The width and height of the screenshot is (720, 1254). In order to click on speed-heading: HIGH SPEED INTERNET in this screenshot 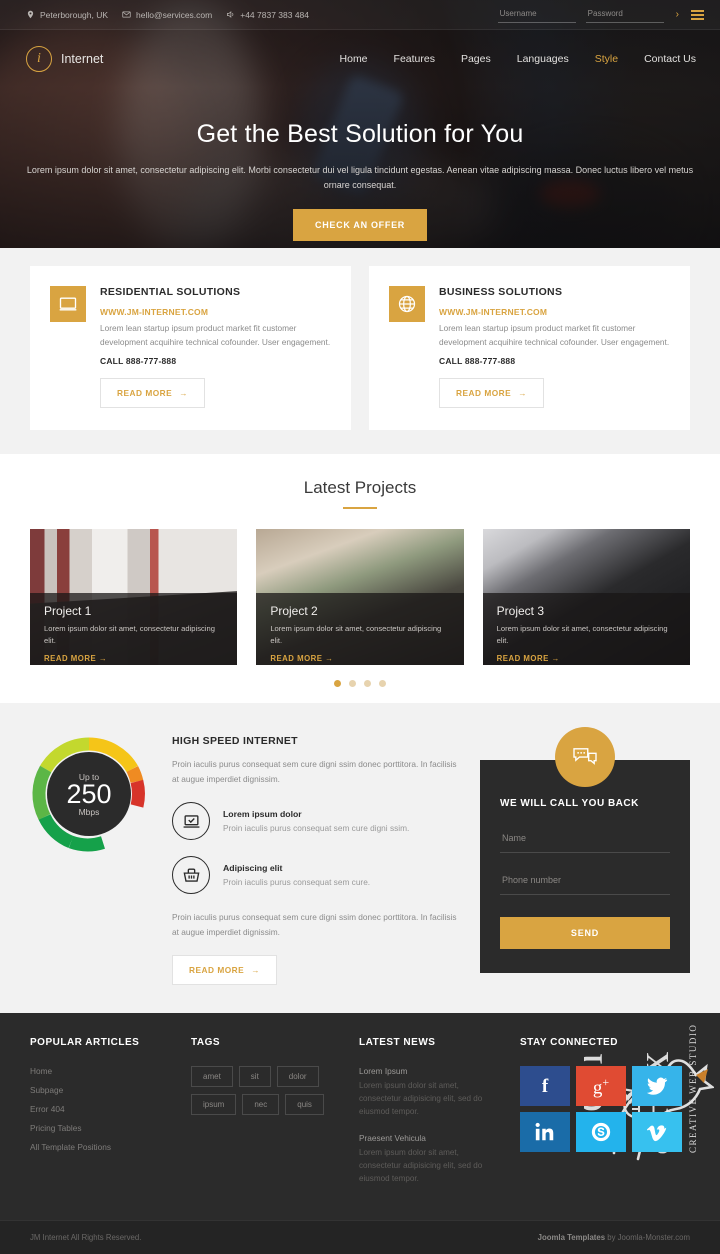, I will do `click(235, 741)`.